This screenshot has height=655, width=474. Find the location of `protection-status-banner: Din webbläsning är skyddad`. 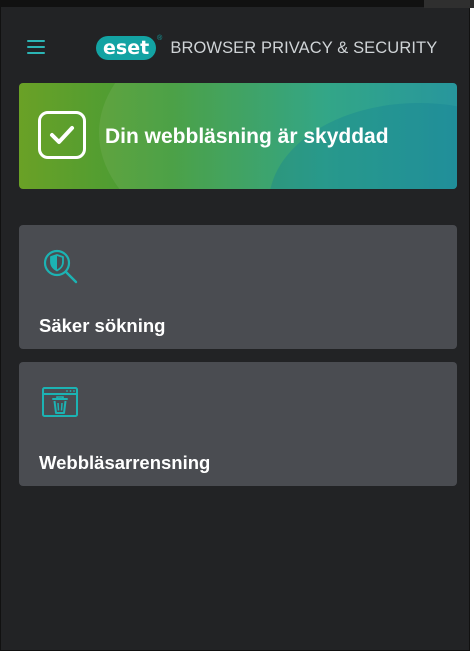

protection-status-banner: Din webbläsning är skyddad is located at coordinates (238, 136).